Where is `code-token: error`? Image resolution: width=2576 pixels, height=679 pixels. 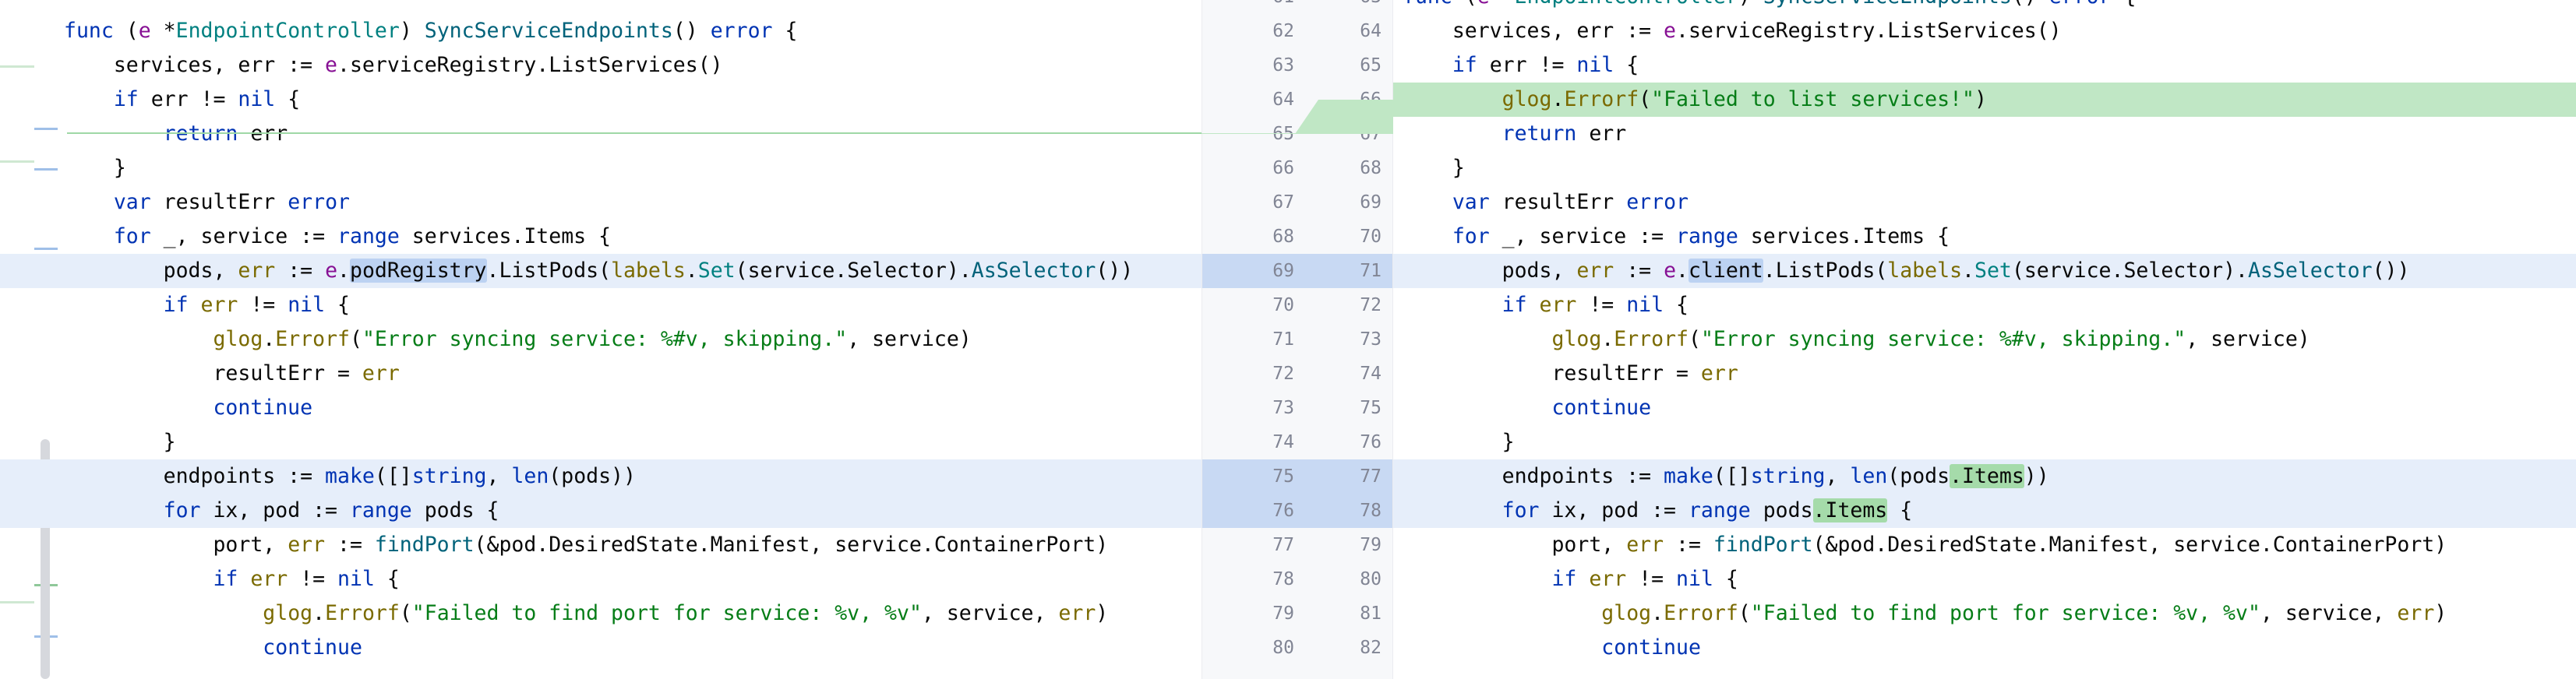 code-token: error is located at coordinates (319, 202).